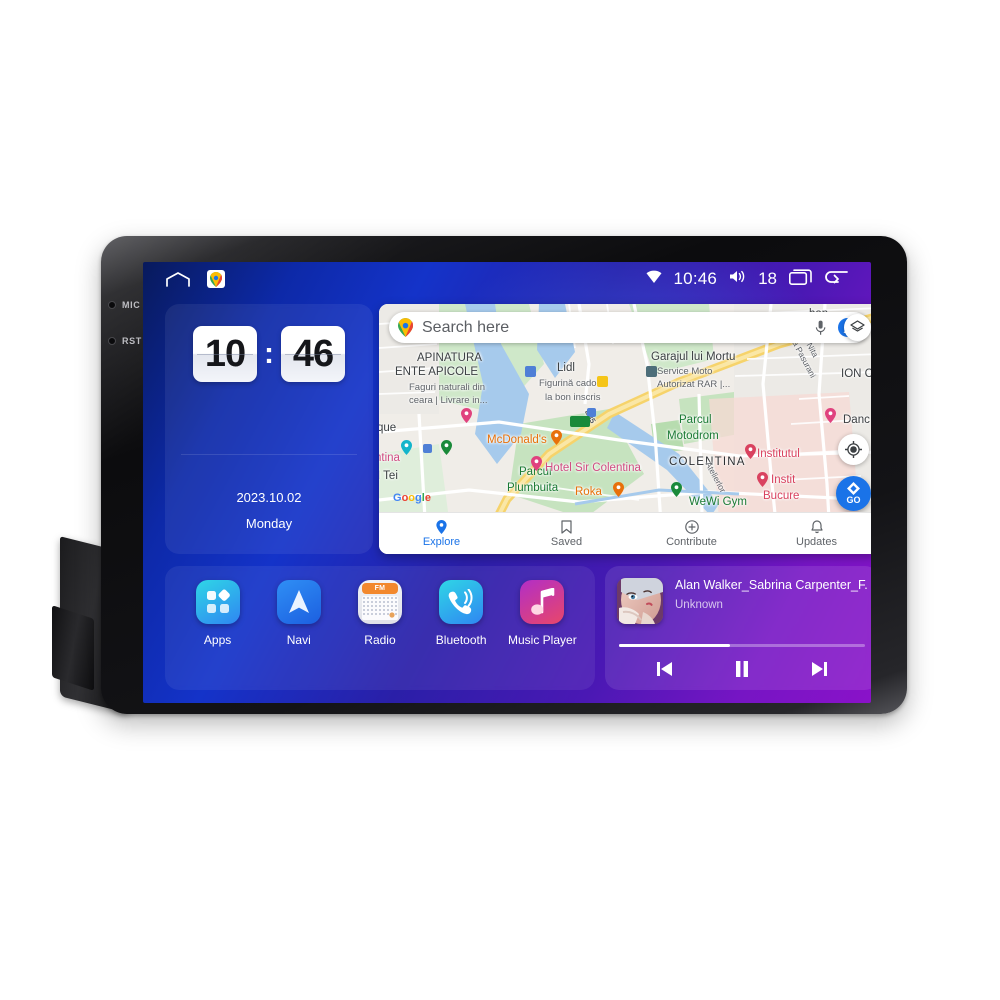  Describe the element at coordinates (566, 533) in the screenshot. I see `map-nav-saved: Saved` at that location.